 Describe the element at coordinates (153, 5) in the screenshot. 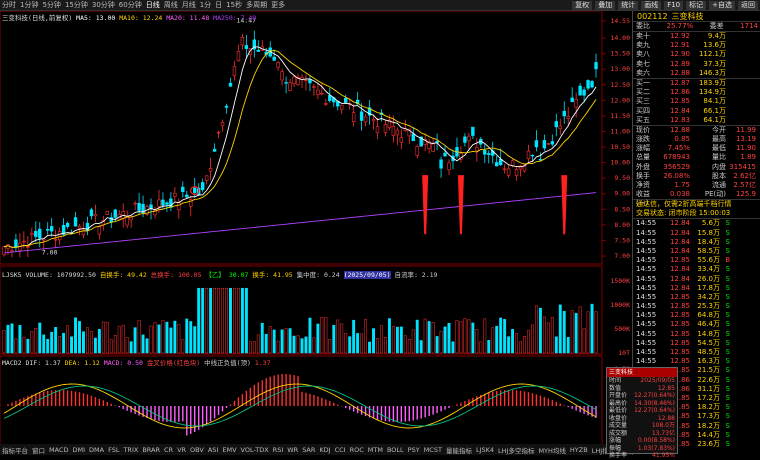

I see `tab-6: 日线` at that location.